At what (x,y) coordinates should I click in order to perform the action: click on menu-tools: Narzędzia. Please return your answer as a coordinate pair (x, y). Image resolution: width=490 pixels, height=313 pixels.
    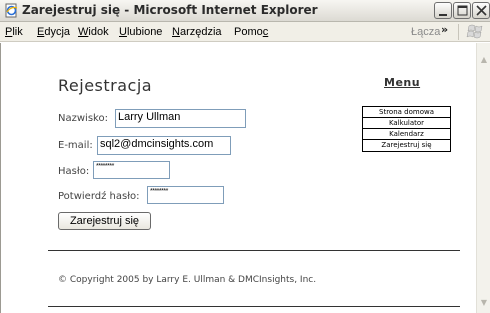
    Looking at the image, I should click on (197, 32).